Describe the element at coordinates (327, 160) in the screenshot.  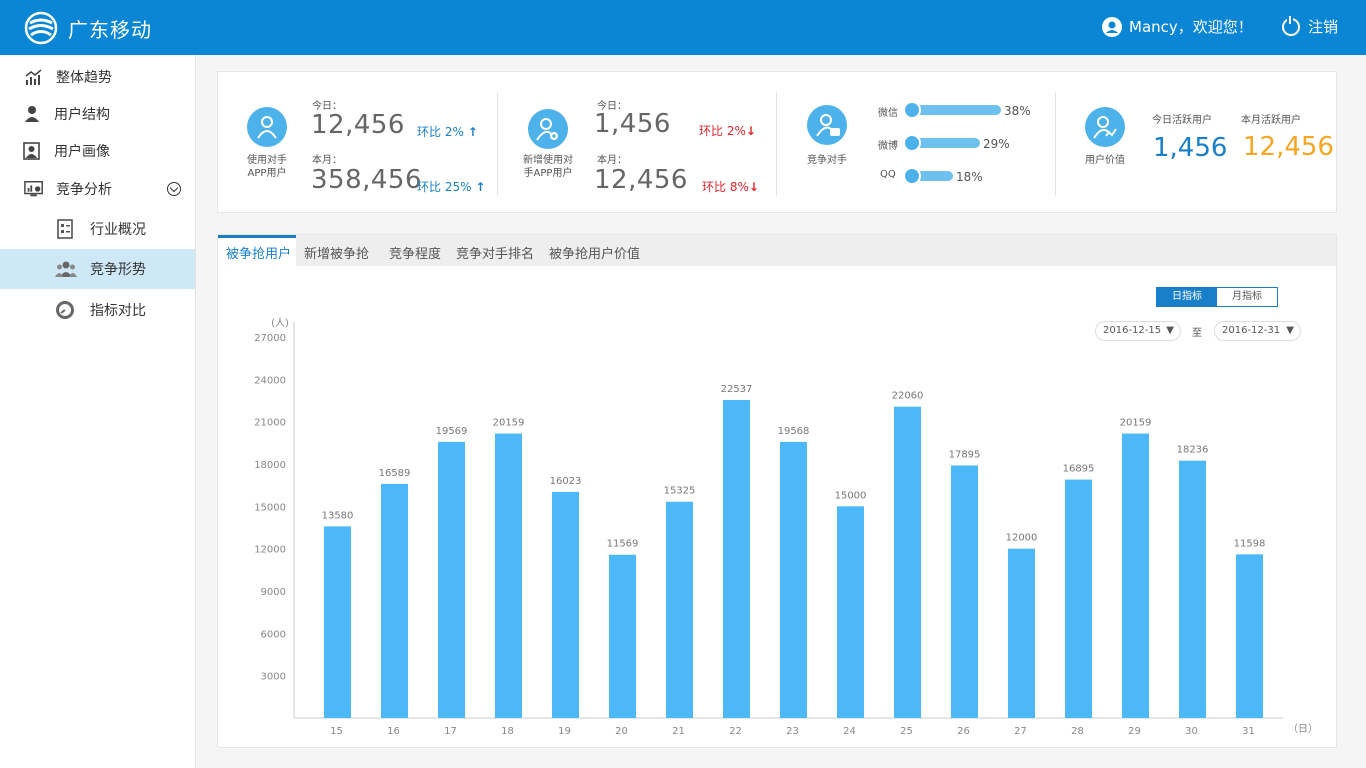
I see `month-label: 本月：` at that location.